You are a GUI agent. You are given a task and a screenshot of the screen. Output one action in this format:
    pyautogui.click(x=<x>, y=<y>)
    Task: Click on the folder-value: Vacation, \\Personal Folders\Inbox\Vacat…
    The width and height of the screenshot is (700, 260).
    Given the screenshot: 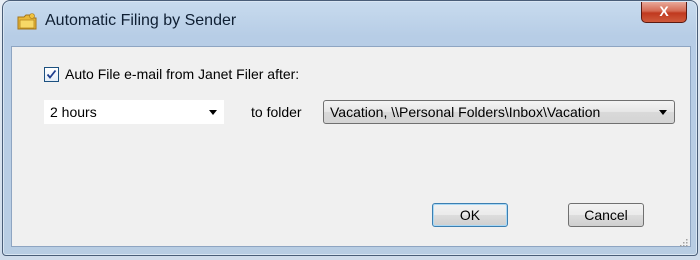 What is the action you would take?
    pyautogui.click(x=465, y=112)
    